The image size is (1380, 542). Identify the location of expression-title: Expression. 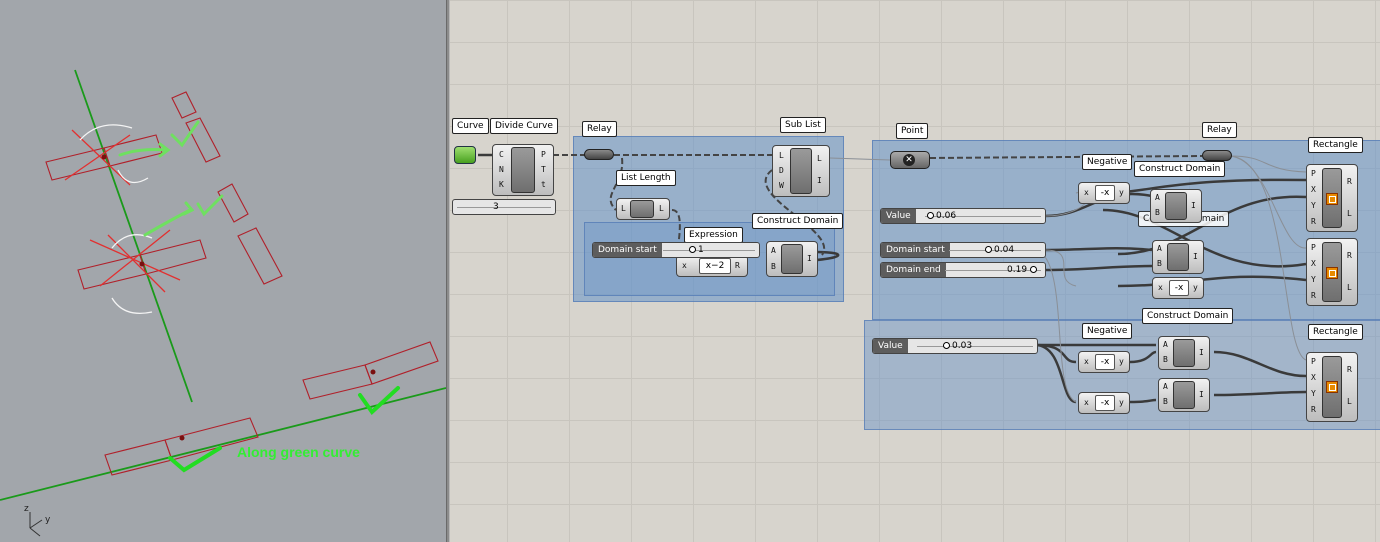
(713, 235).